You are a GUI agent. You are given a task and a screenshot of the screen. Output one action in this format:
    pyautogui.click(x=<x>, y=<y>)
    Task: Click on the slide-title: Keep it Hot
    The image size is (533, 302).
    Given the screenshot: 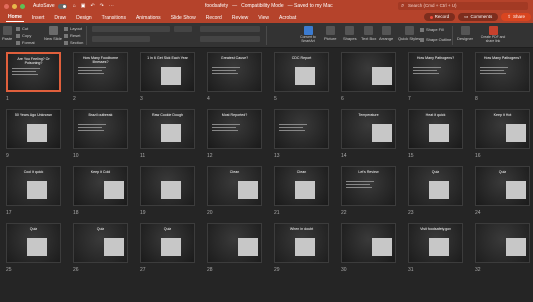 What is the action you would take?
    pyautogui.click(x=502, y=115)
    